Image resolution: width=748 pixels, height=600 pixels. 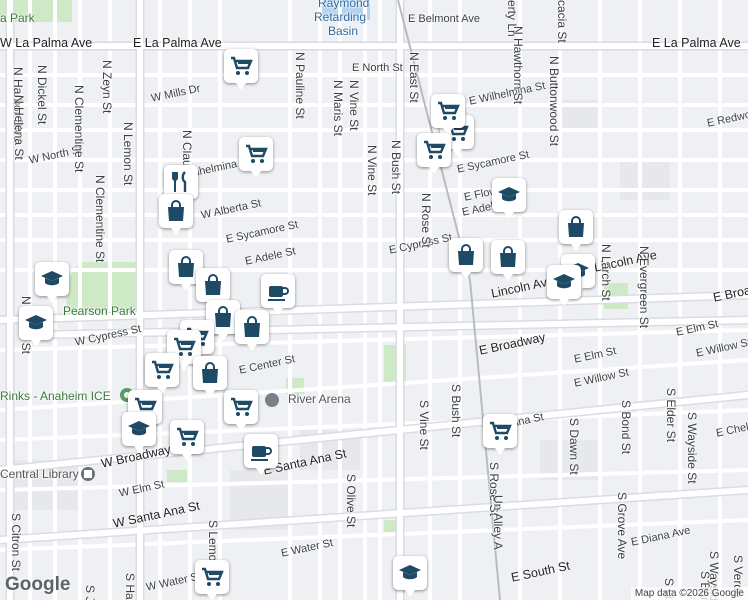 I want to click on street-label-vertical: S Harbor, so click(x=130, y=586).